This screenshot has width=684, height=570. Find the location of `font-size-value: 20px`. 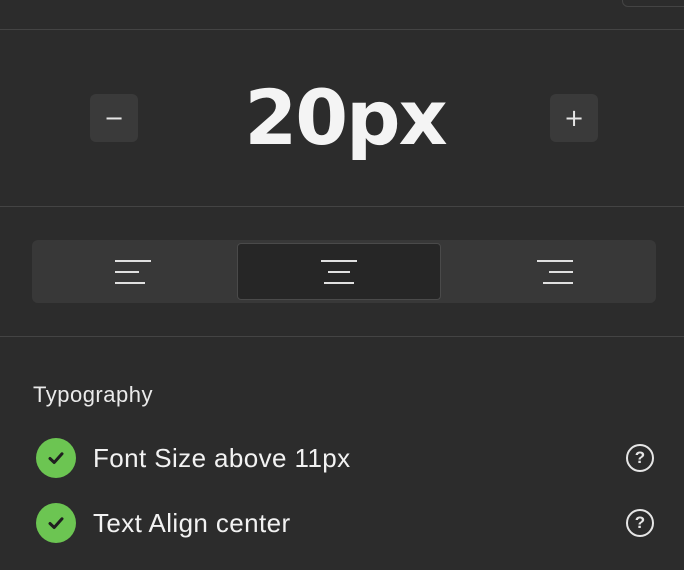

font-size-value: 20px is located at coordinates (345, 117).